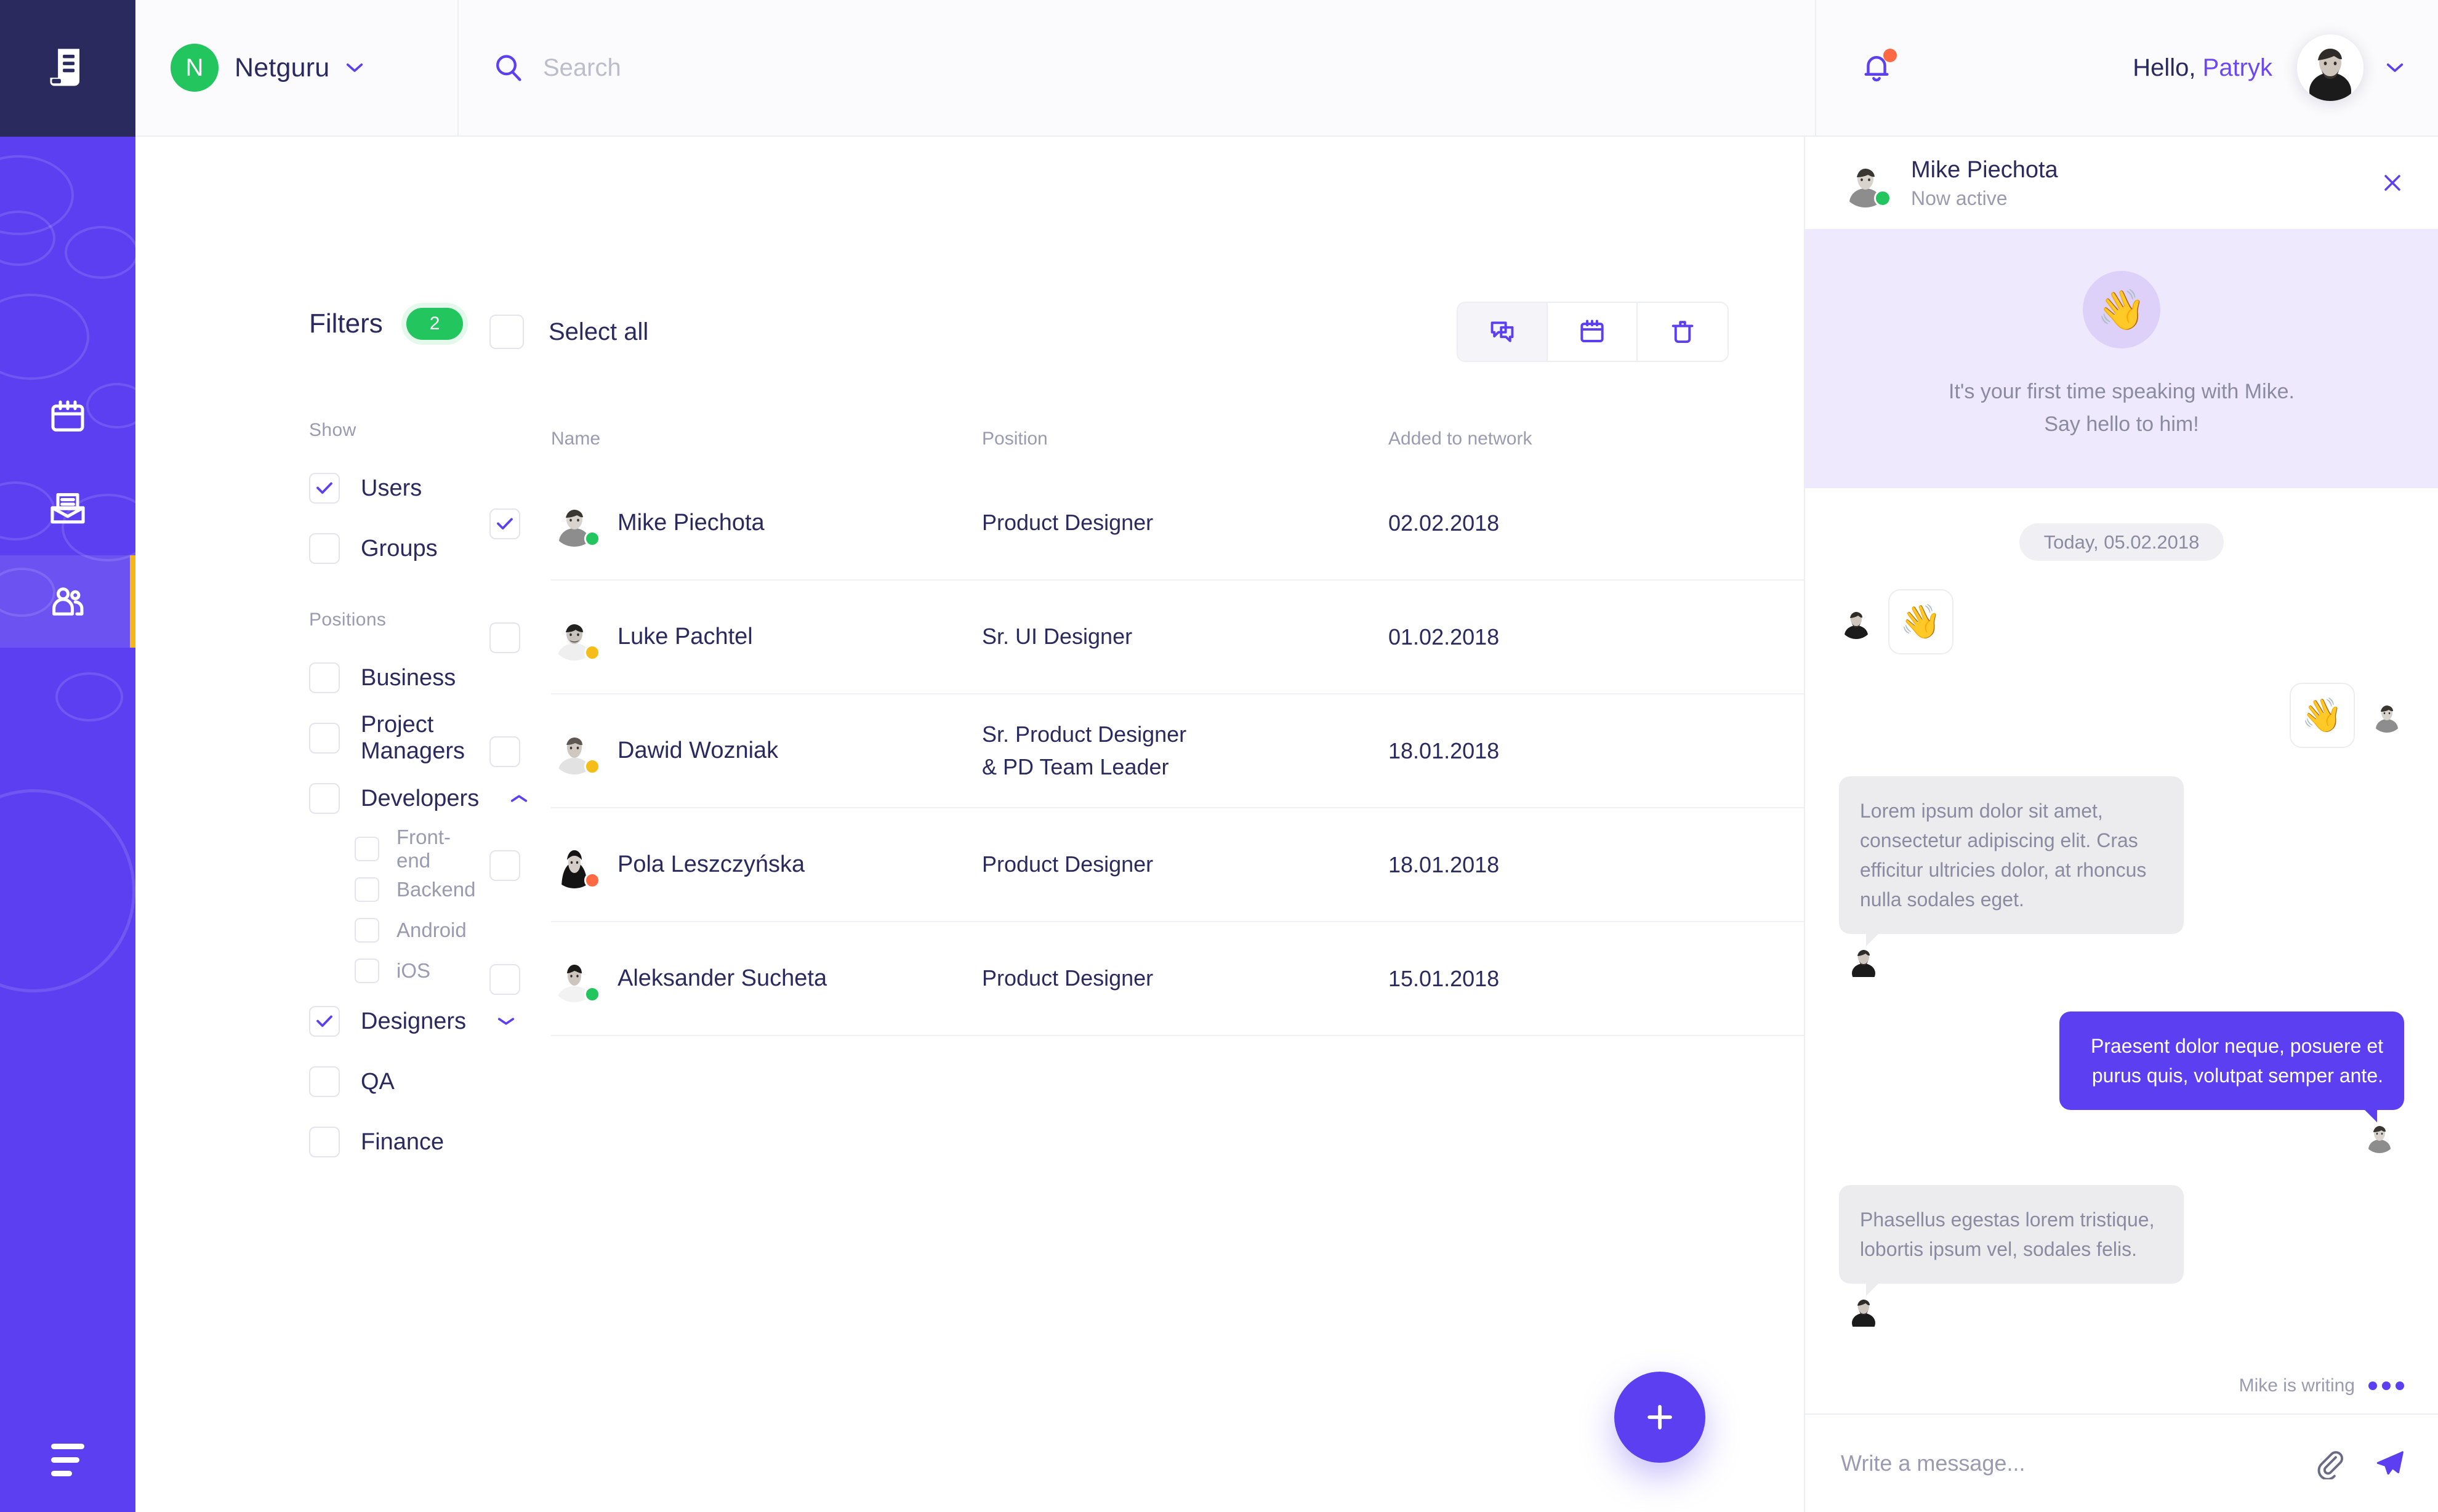 This screenshot has height=1512, width=2438. What do you see at coordinates (324, 1142) in the screenshot?
I see `checkbox-finance` at bounding box center [324, 1142].